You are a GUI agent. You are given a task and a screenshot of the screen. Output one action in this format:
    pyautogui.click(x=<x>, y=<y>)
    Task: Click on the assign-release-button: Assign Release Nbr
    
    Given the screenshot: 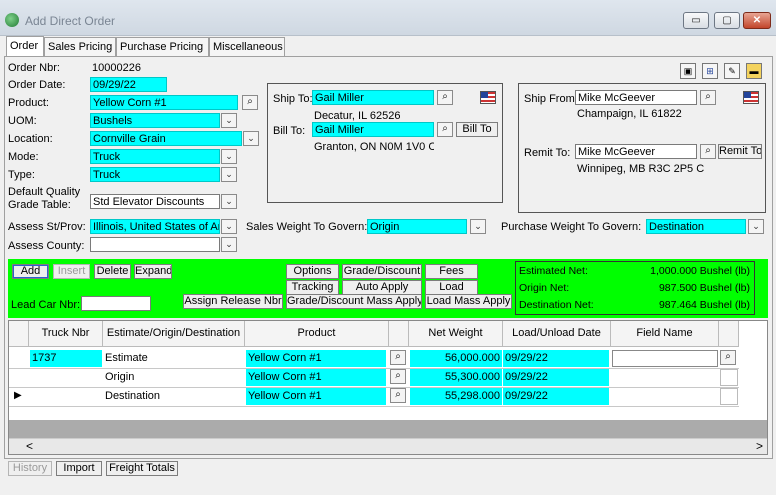 What is the action you would take?
    pyautogui.click(x=233, y=301)
    